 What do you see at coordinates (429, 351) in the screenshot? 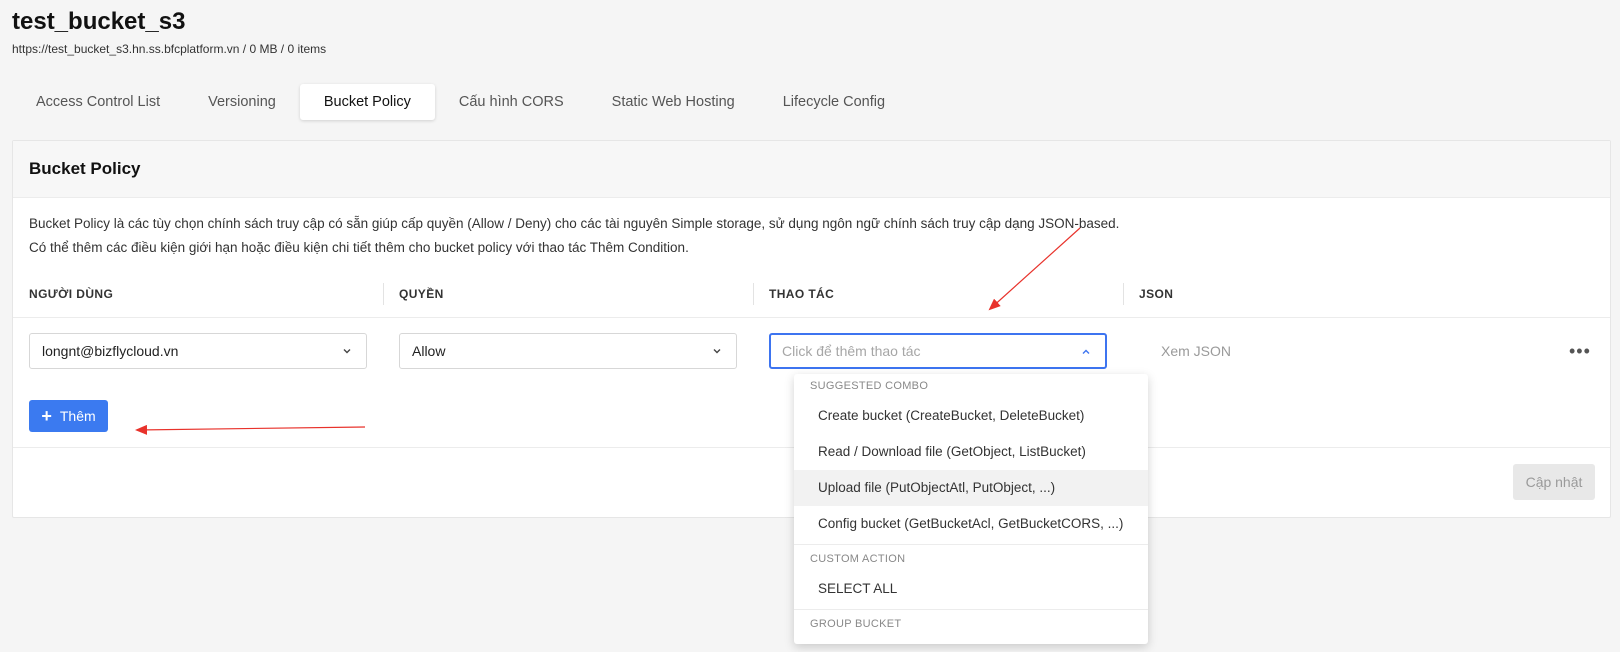
I see `permission-select-value: Allow` at bounding box center [429, 351].